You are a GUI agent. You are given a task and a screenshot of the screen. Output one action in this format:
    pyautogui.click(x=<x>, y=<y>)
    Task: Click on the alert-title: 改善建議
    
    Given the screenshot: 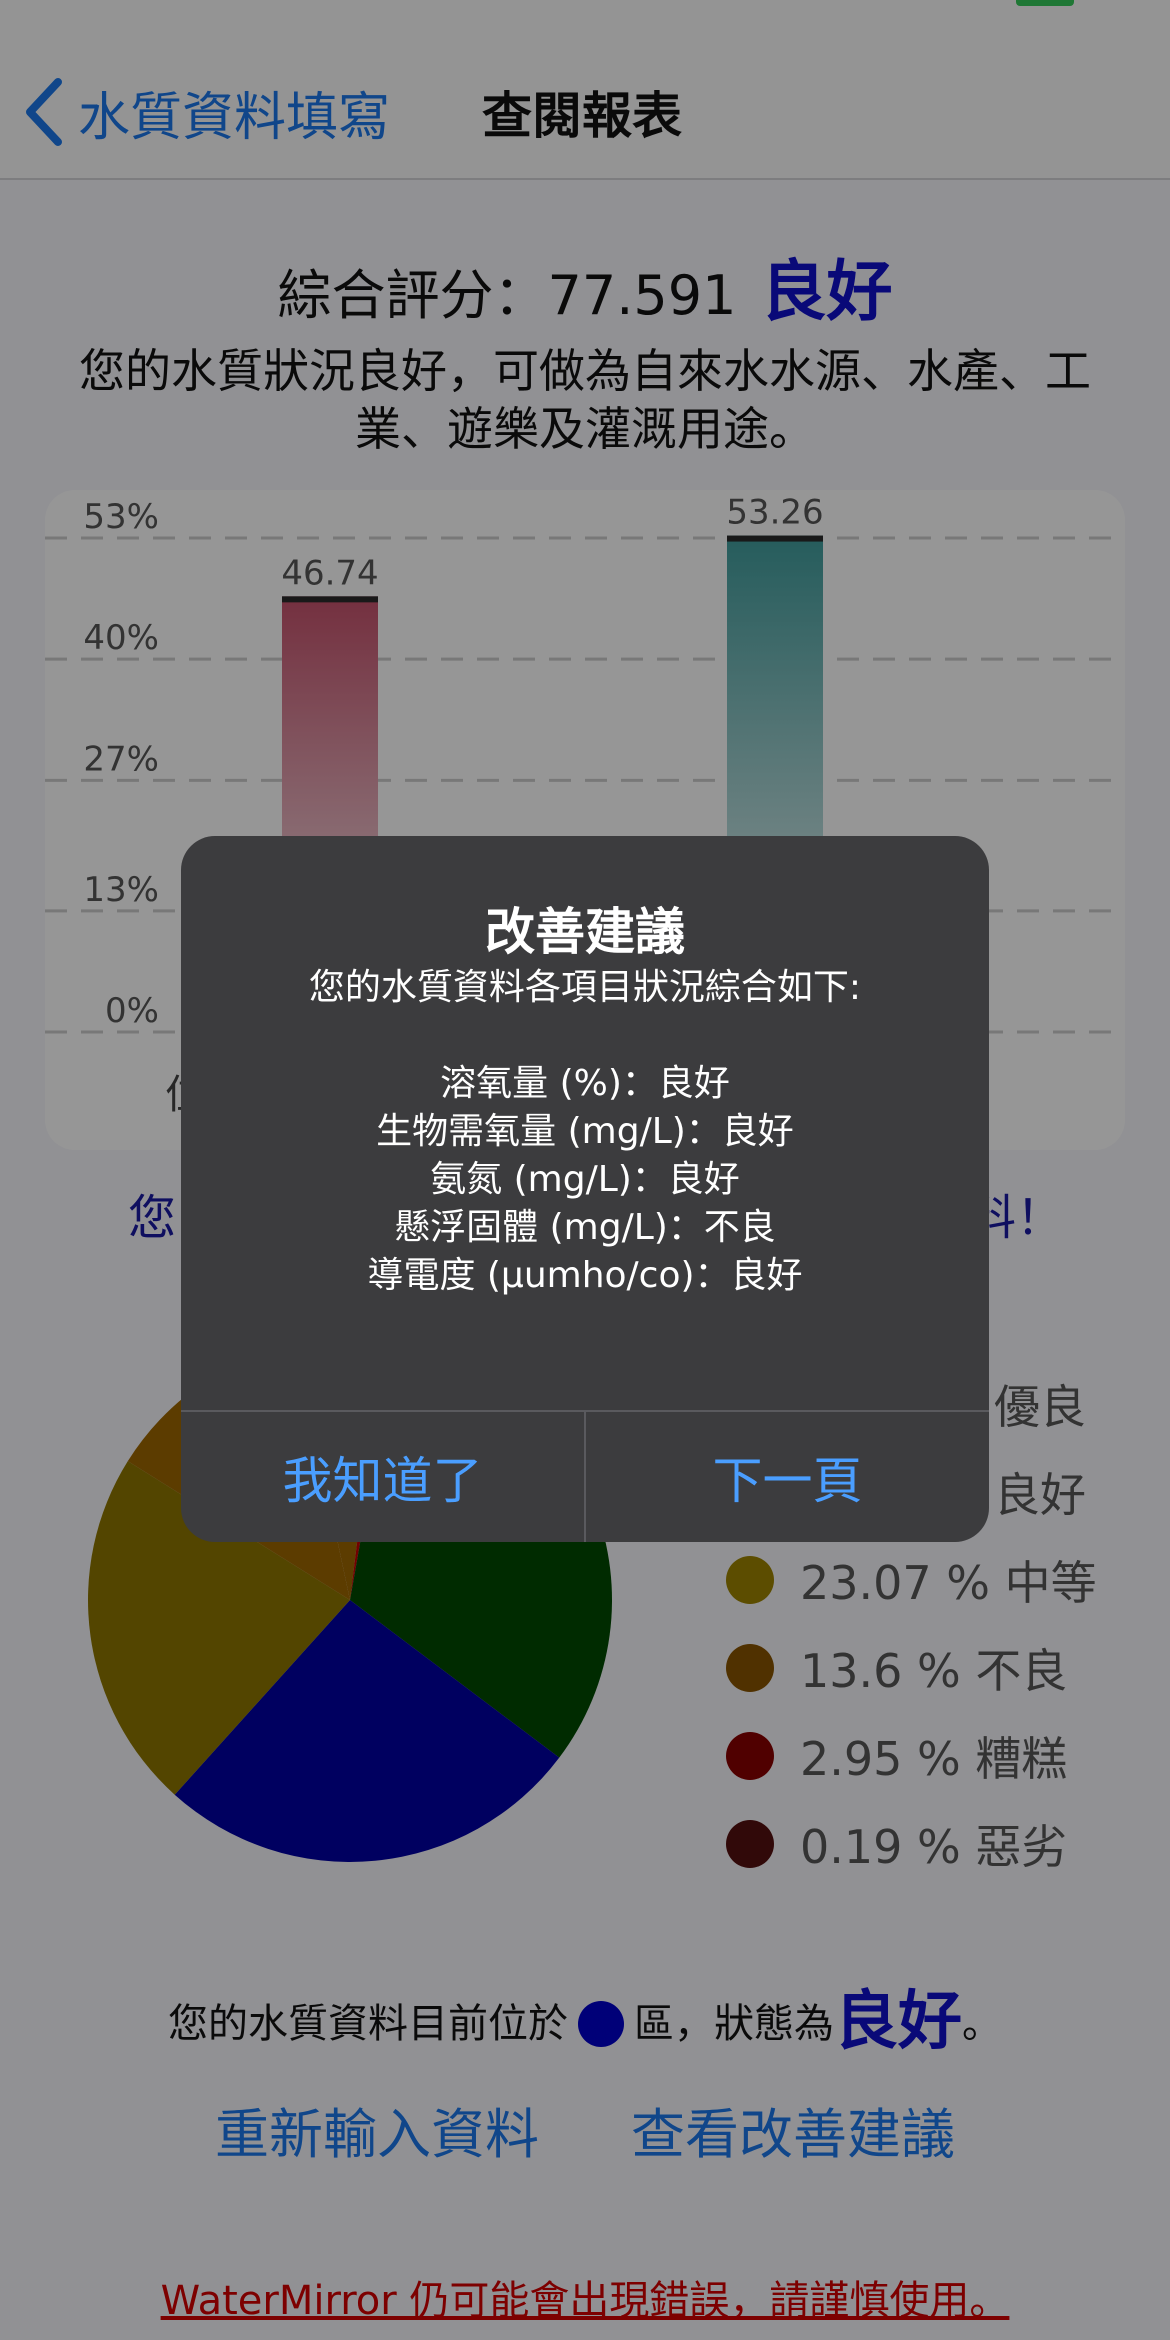 What is the action you would take?
    pyautogui.click(x=585, y=932)
    